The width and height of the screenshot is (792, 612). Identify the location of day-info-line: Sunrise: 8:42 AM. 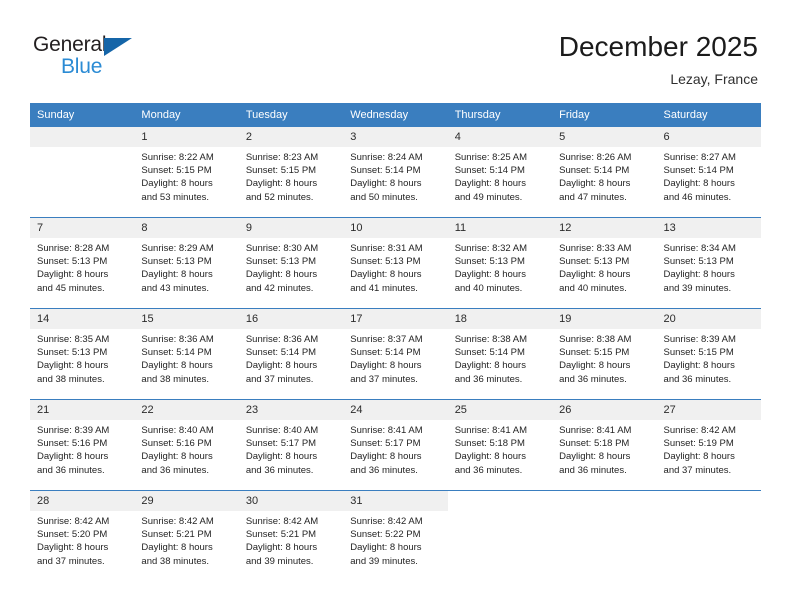
(73, 521).